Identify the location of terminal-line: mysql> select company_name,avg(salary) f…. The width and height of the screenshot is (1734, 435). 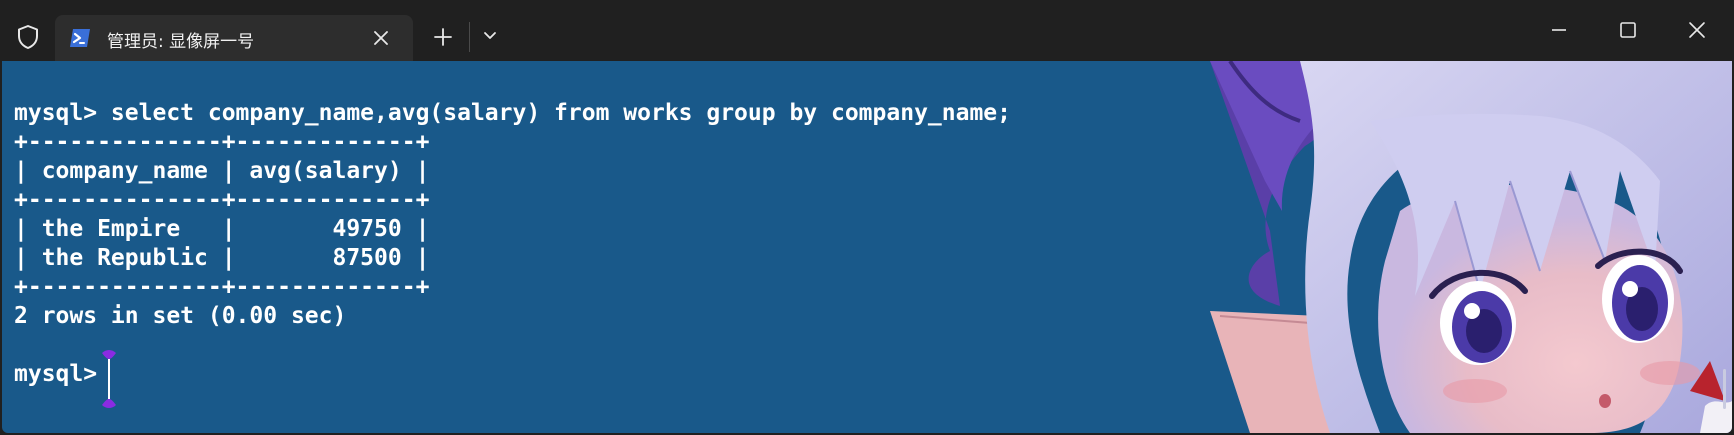
(512, 113).